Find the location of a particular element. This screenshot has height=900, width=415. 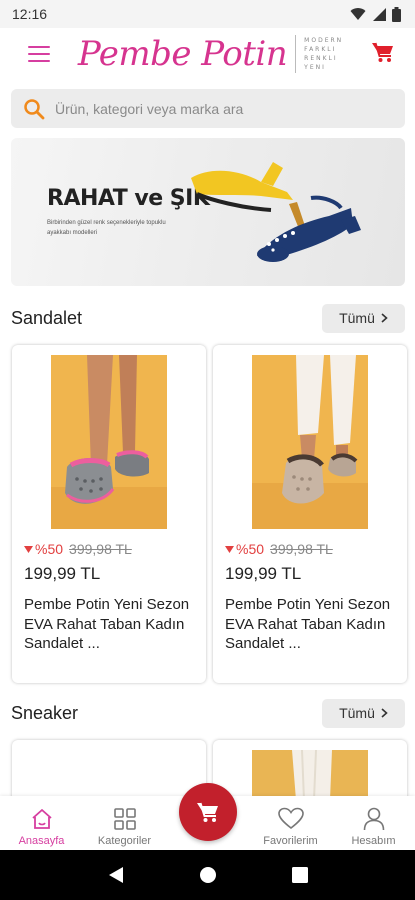

banner-shoes-image is located at coordinates (276, 212).